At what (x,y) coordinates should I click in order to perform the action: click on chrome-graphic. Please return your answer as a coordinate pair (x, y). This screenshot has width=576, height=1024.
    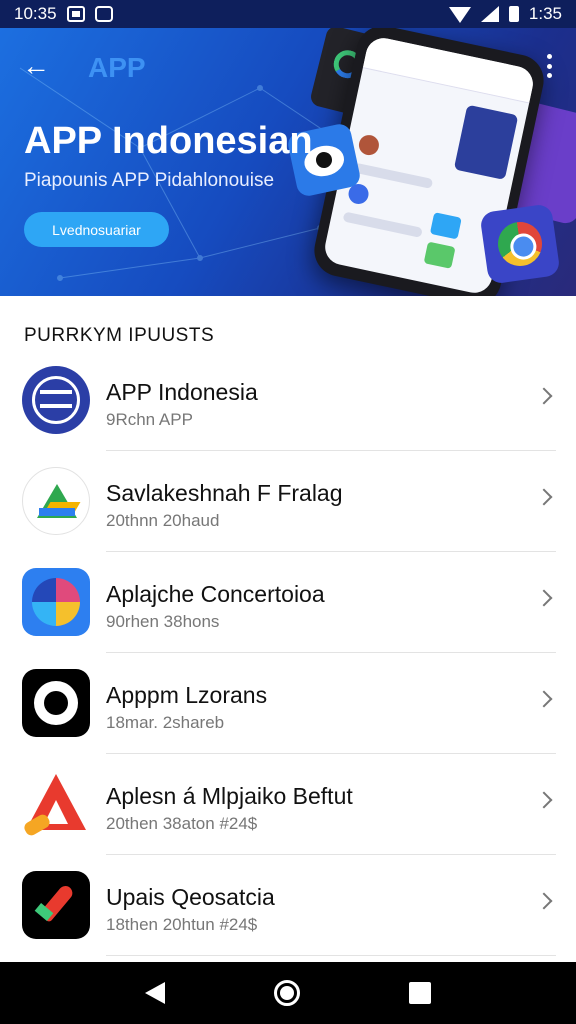
    Looking at the image, I should click on (520, 244).